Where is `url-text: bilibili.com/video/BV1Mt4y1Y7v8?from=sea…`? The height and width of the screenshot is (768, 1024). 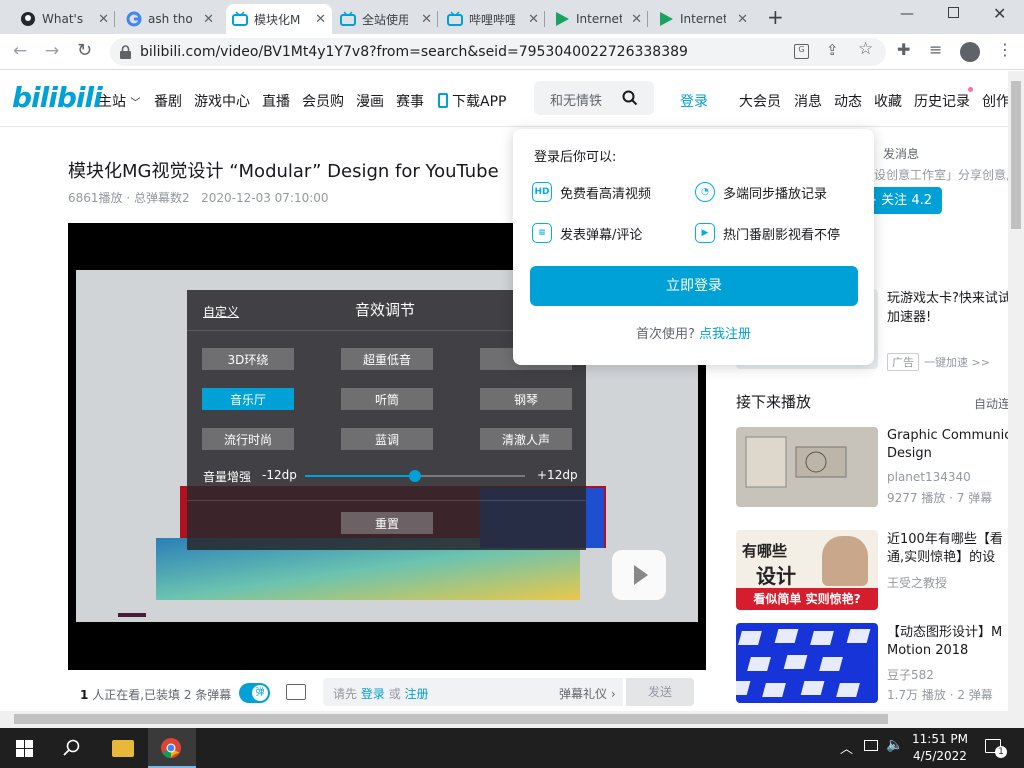 url-text: bilibili.com/video/BV1Mt4y1Y7v8?from=sea… is located at coordinates (414, 52).